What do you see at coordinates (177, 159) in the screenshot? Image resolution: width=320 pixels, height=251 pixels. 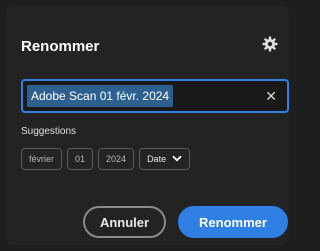 I see `chevron-down-icon` at bounding box center [177, 159].